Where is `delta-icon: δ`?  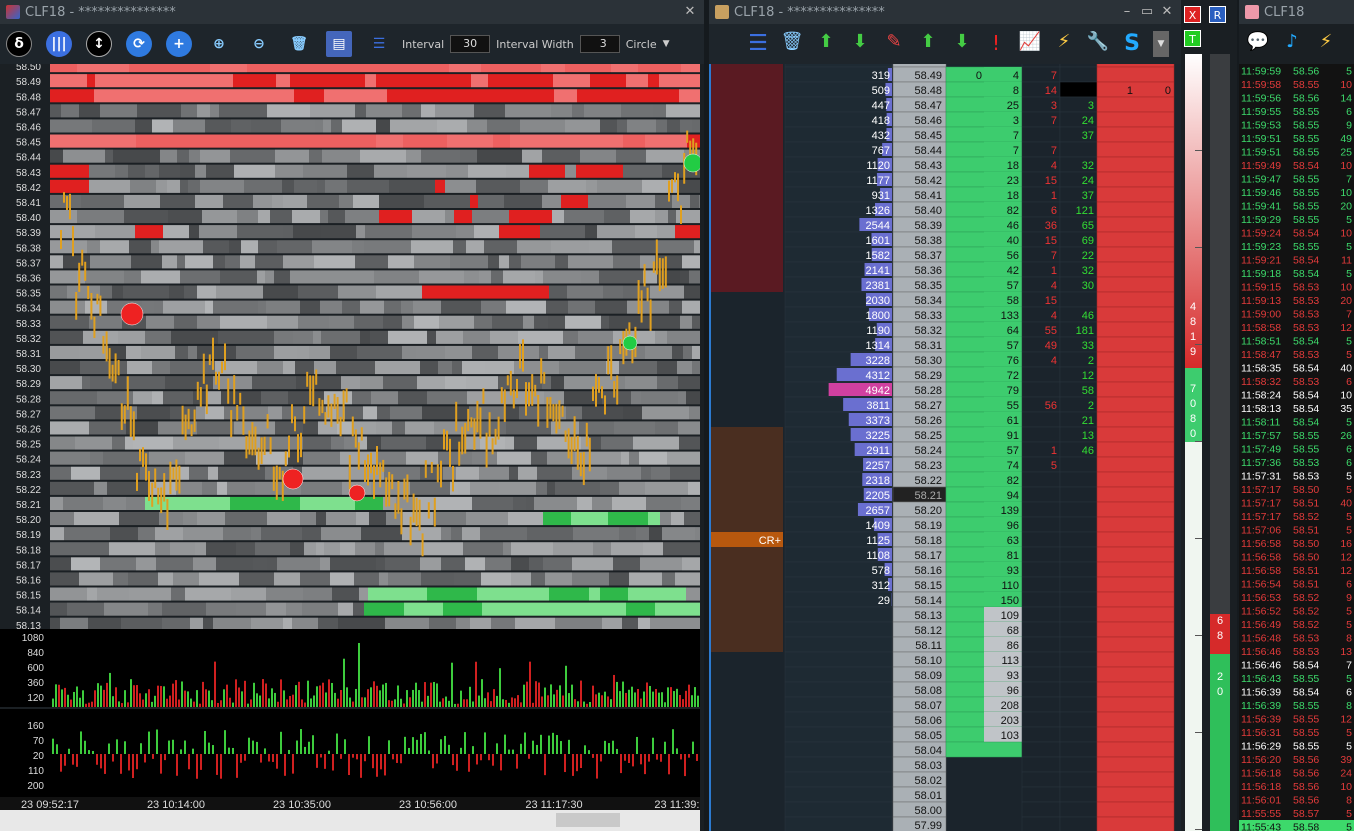
delta-icon: δ is located at coordinates (19, 44).